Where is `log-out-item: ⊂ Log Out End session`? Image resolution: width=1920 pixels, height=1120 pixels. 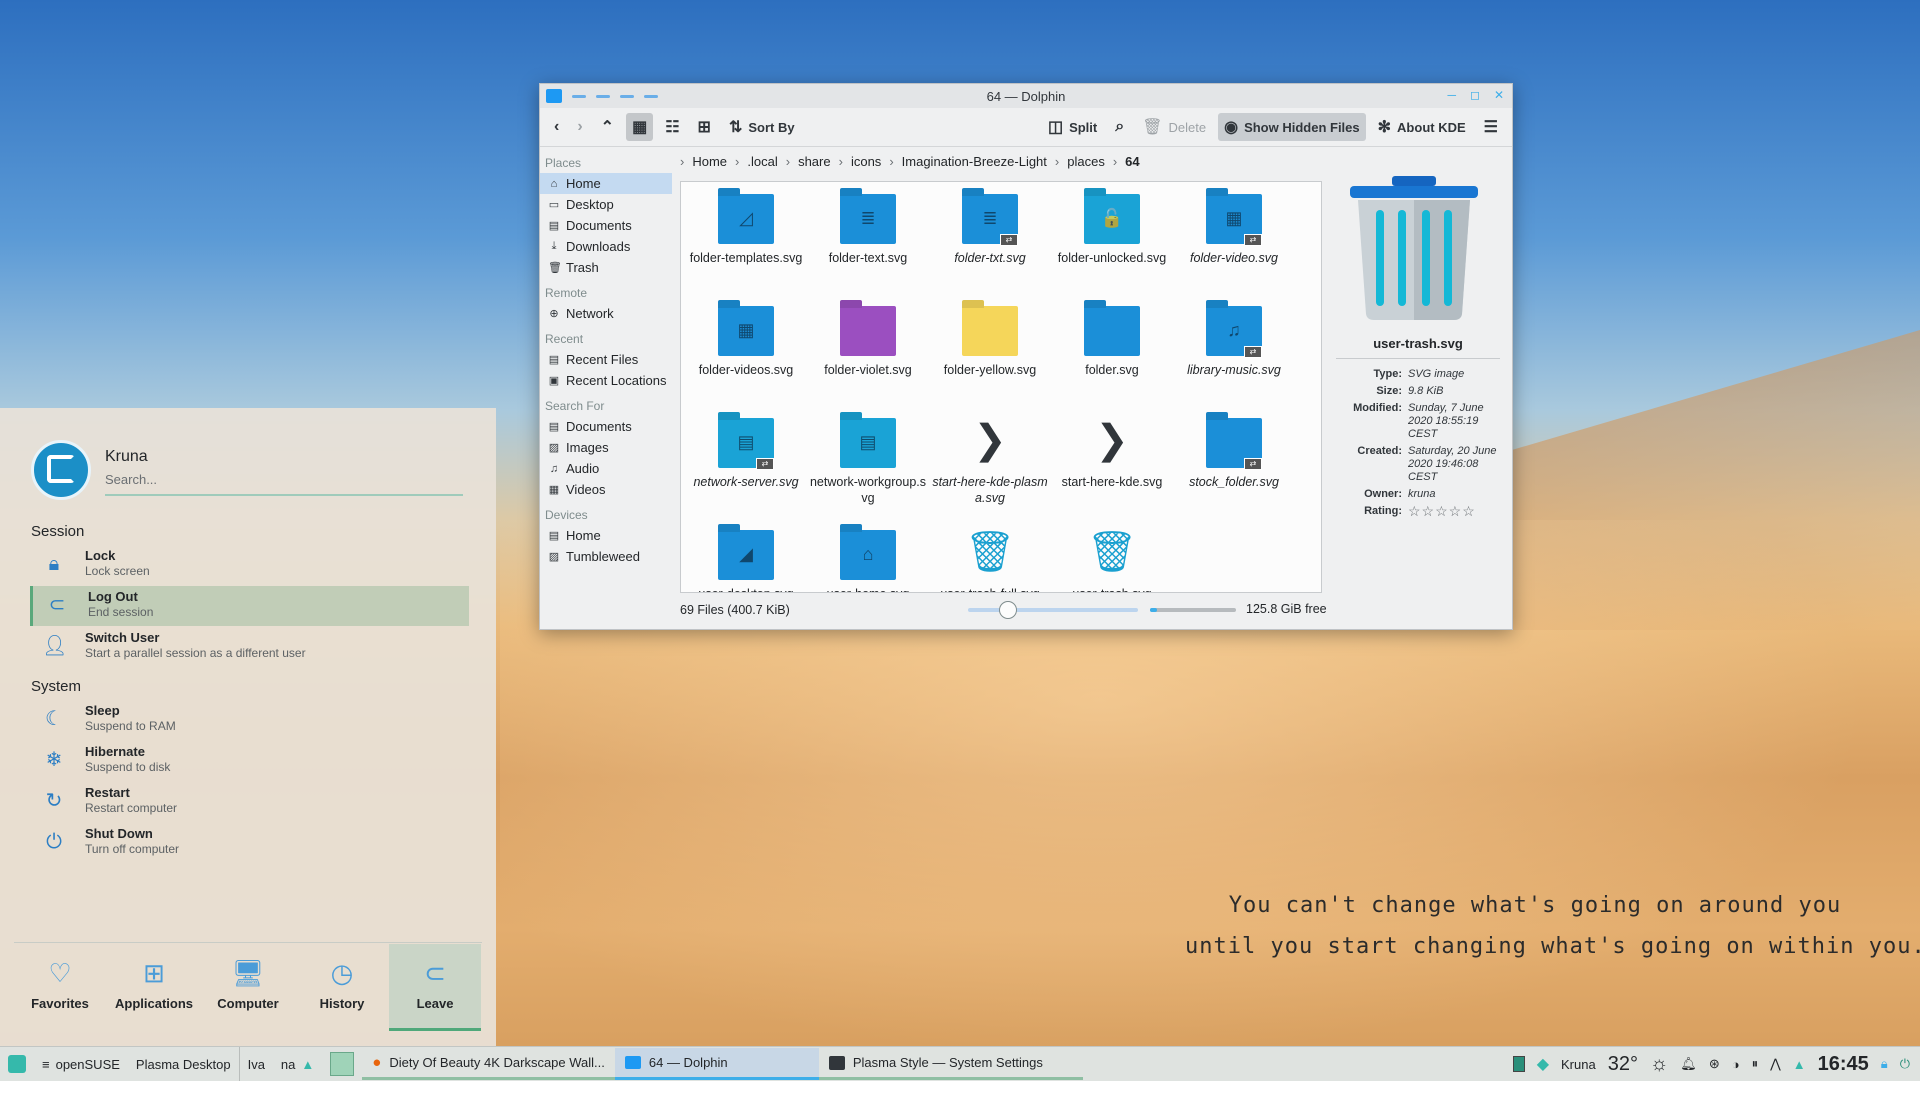 log-out-item: ⊂ Log Out End session is located at coordinates (249, 606).